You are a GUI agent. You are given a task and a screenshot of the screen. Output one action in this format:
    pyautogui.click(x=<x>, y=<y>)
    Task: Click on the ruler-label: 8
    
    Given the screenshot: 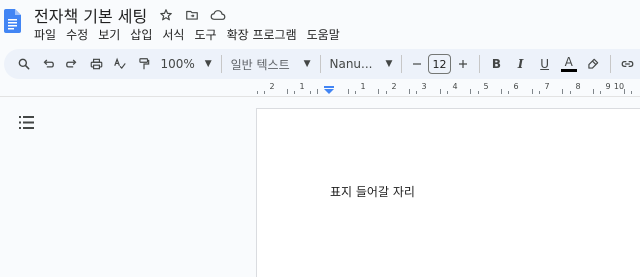 What is the action you would take?
    pyautogui.click(x=578, y=86)
    